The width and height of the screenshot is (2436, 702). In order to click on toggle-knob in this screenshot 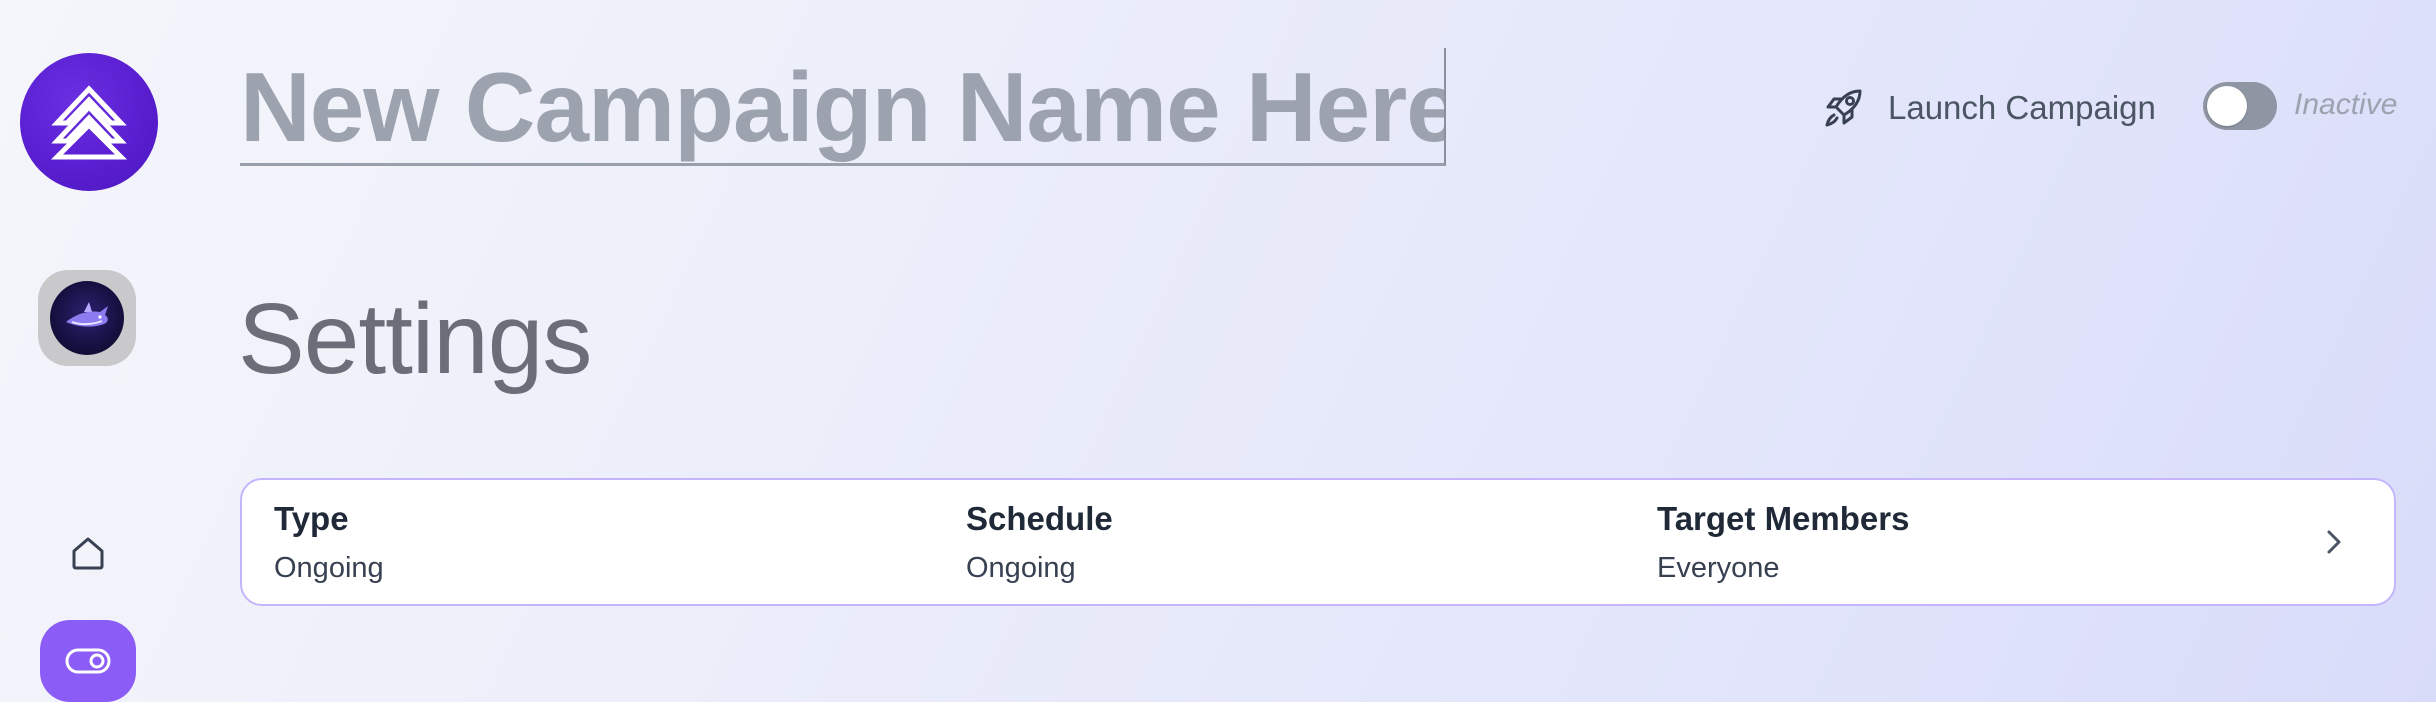, I will do `click(2227, 106)`.